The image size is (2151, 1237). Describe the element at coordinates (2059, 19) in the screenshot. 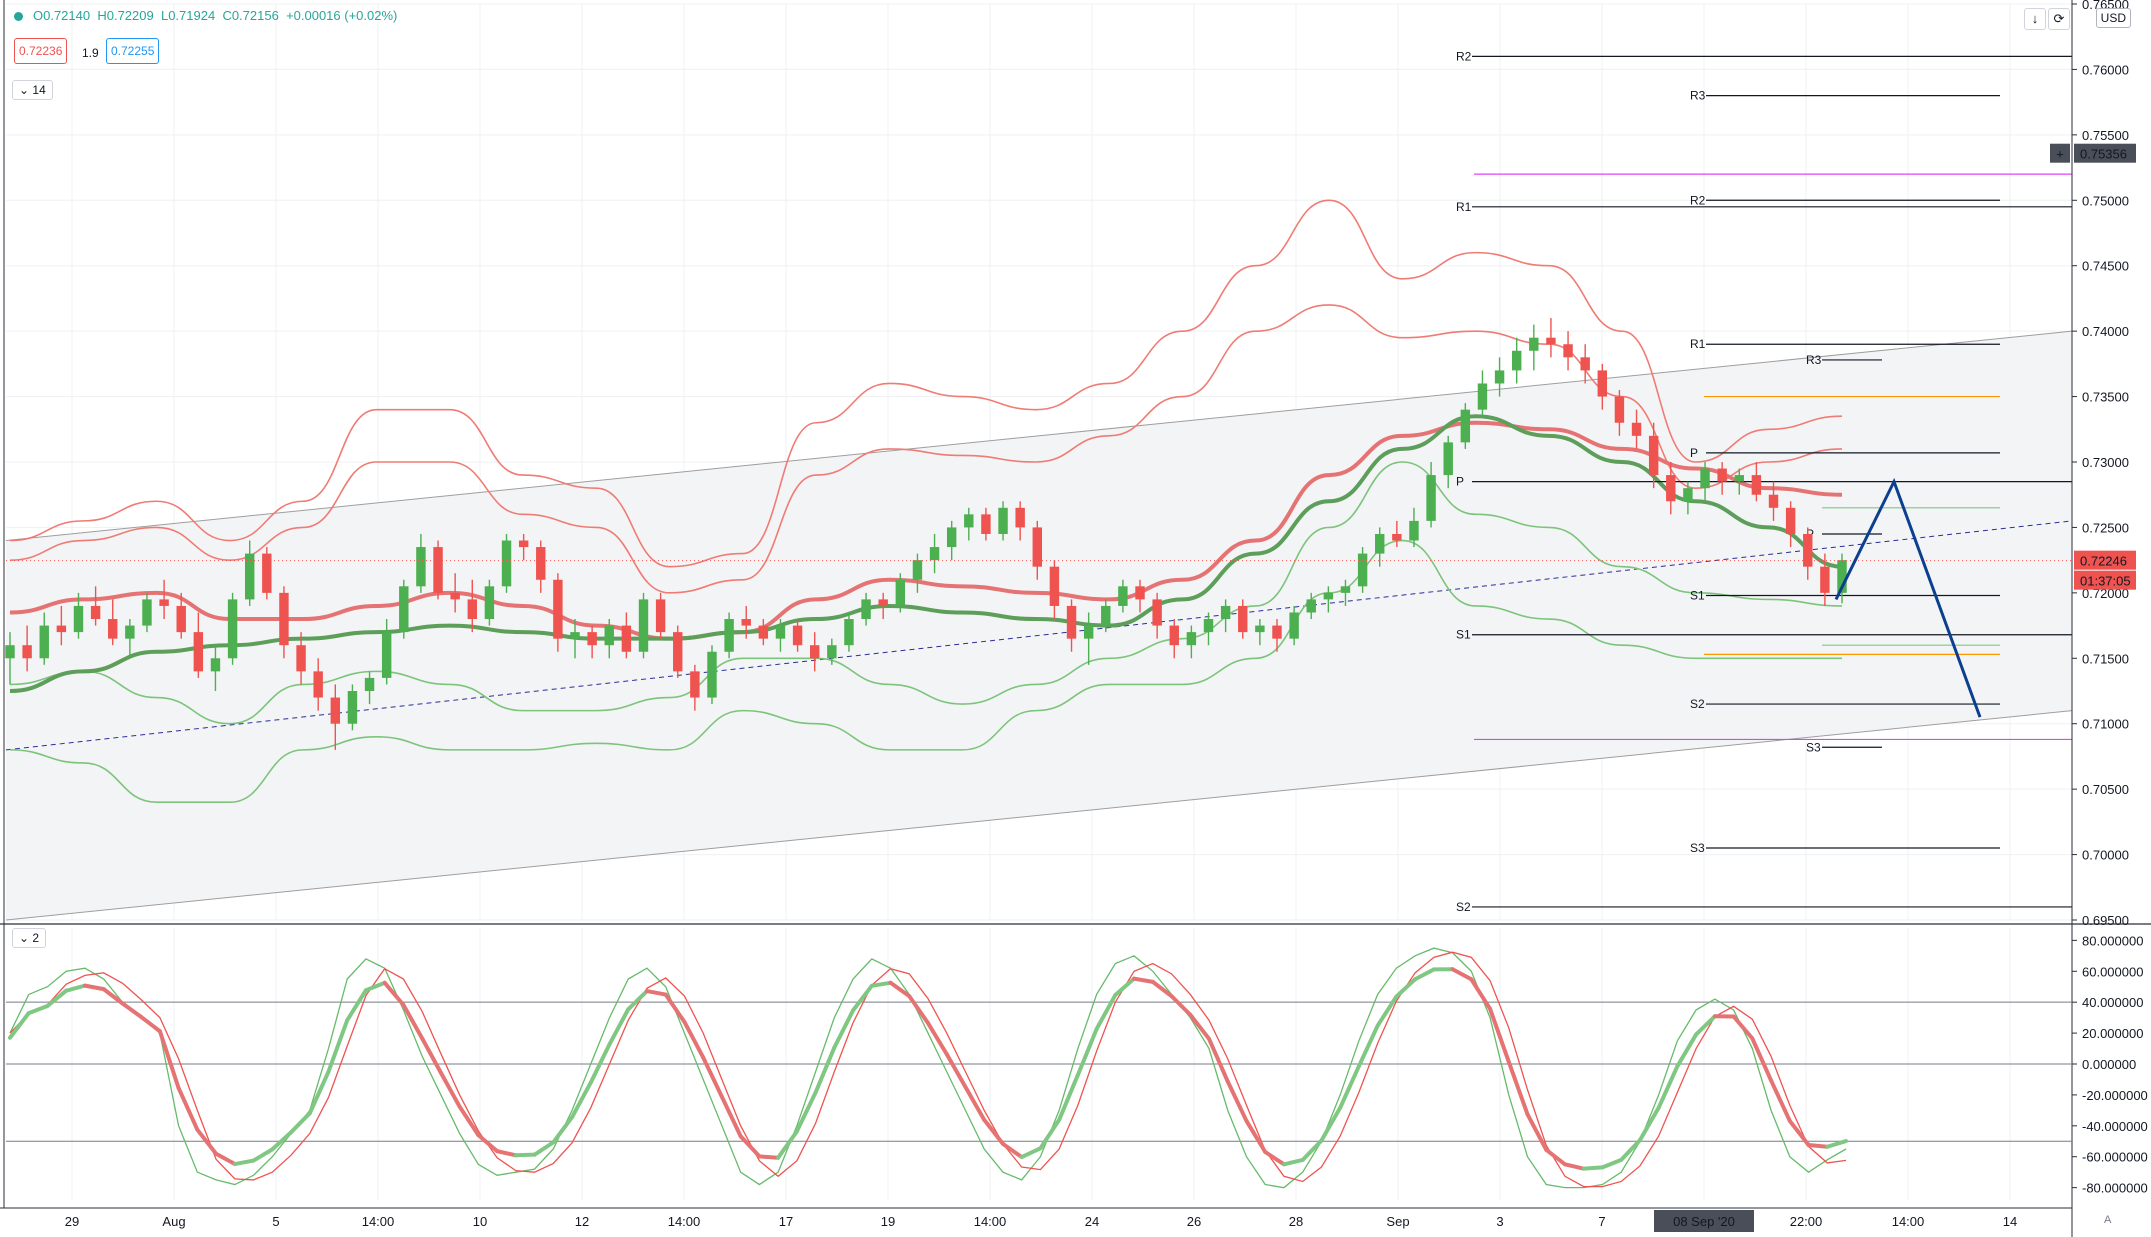

I see `refresh-icon: ⟳` at that location.